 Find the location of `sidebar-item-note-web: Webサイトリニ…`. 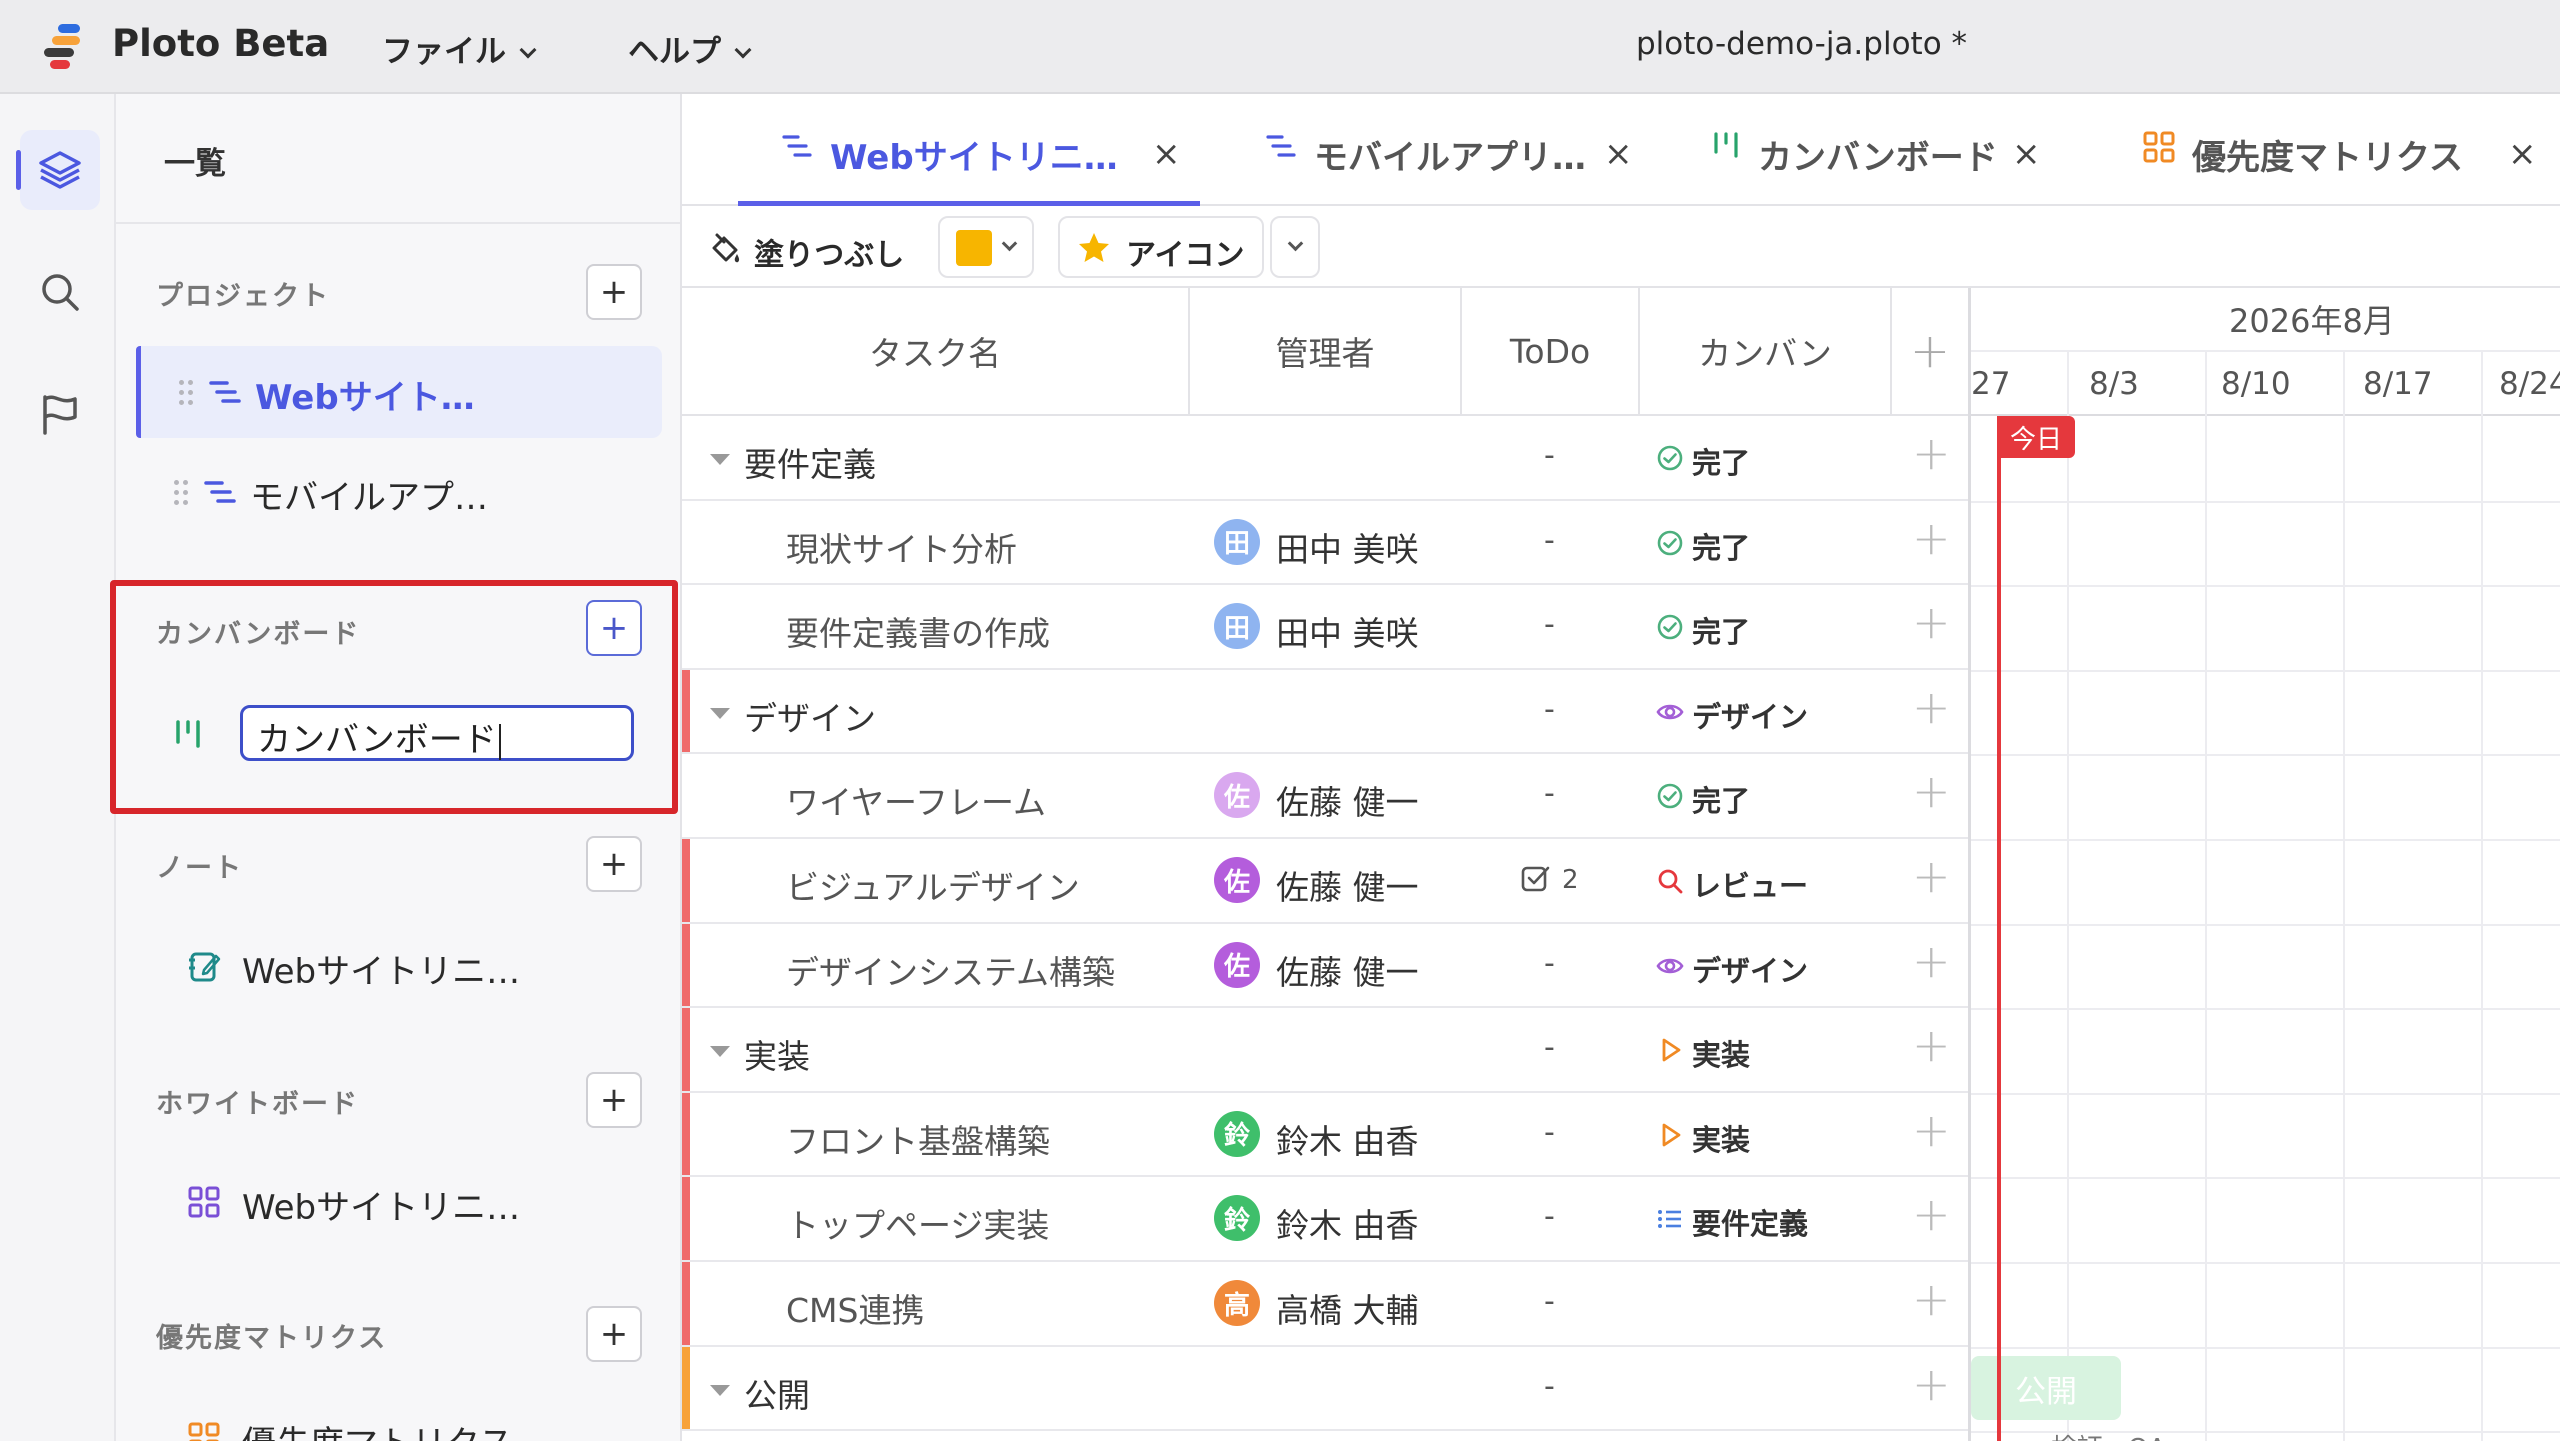

sidebar-item-note-web: Webサイトリニ… is located at coordinates (399, 966).